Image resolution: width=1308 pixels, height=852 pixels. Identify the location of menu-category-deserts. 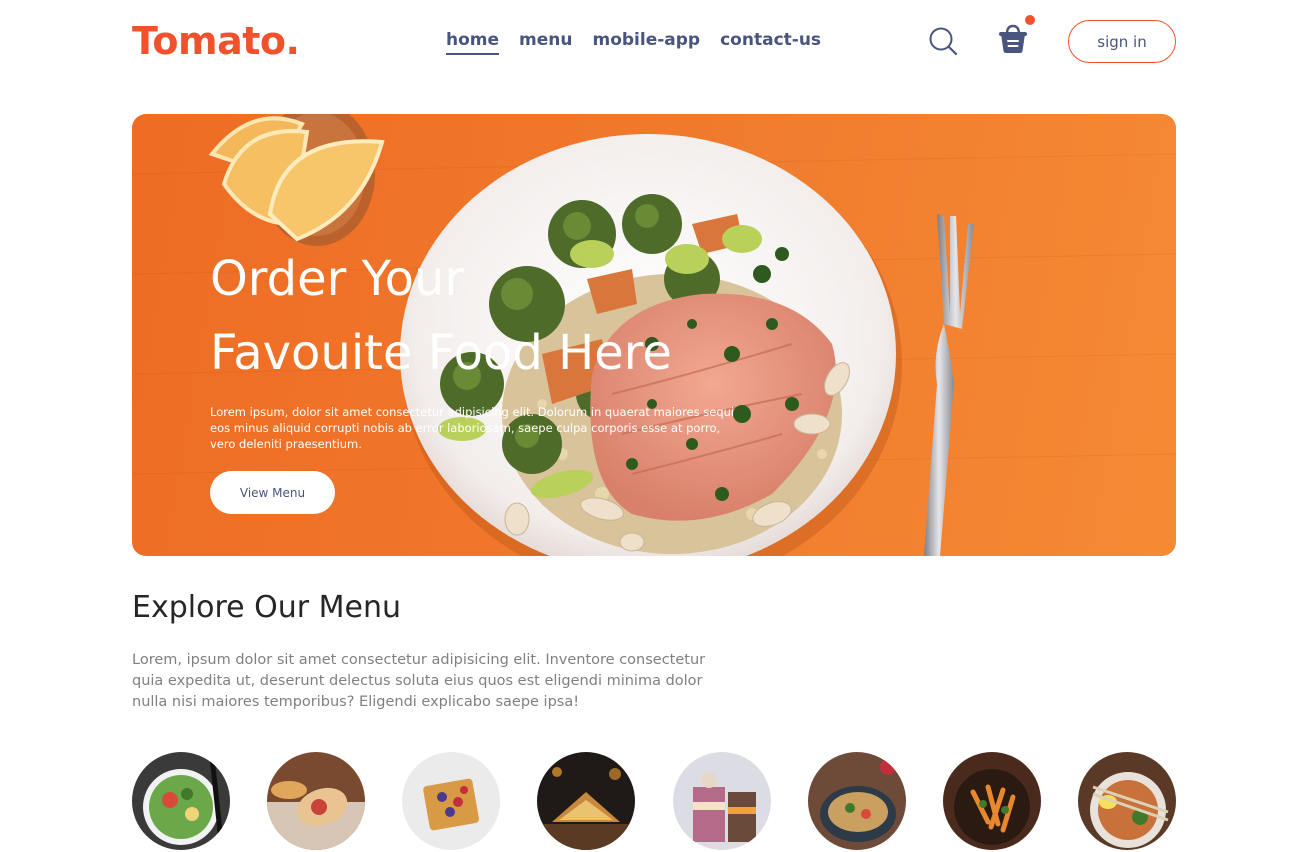
(451, 801).